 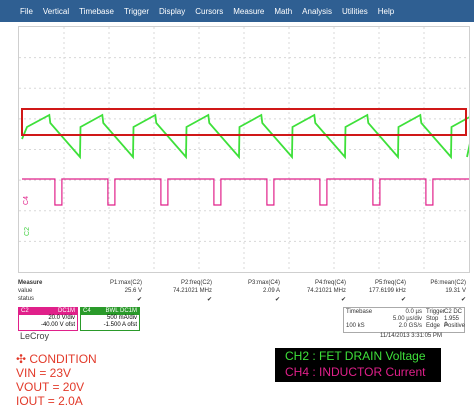 What do you see at coordinates (27, 231) in the screenshot?
I see `ch2-marker: C2` at bounding box center [27, 231].